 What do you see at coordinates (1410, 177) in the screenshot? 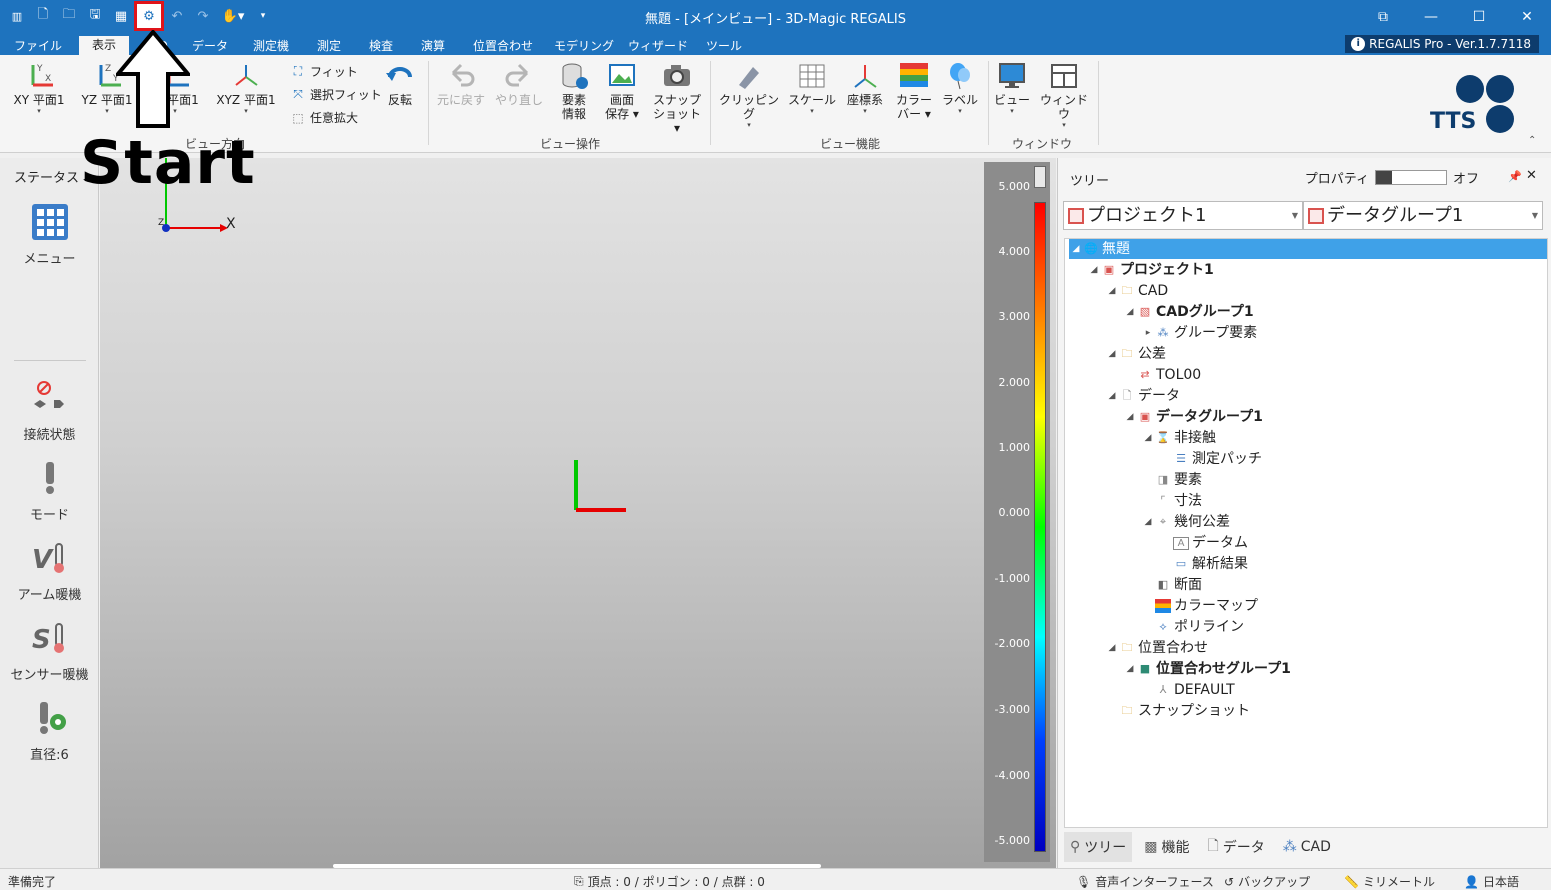
I see `property-switch` at bounding box center [1410, 177].